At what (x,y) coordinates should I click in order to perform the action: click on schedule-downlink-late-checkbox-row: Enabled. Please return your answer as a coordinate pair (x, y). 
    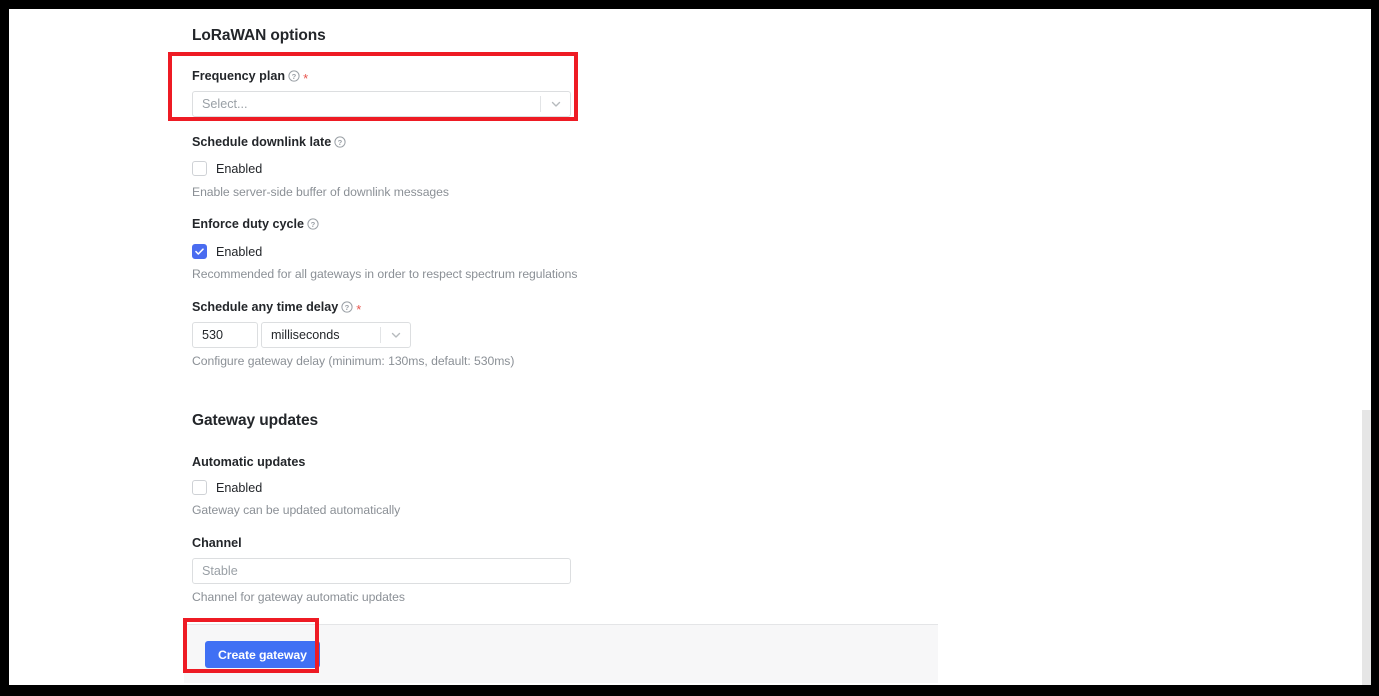
    Looking at the image, I should click on (227, 168).